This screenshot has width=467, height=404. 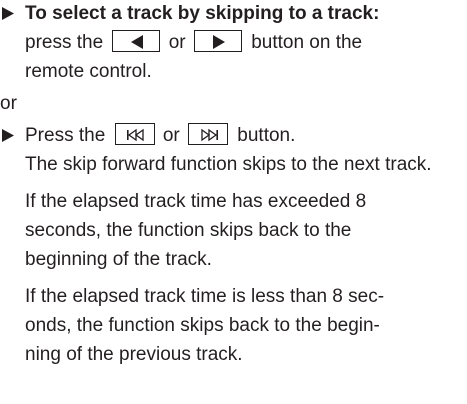 What do you see at coordinates (88, 71) in the screenshot?
I see `remote-control-text: remote control.` at bounding box center [88, 71].